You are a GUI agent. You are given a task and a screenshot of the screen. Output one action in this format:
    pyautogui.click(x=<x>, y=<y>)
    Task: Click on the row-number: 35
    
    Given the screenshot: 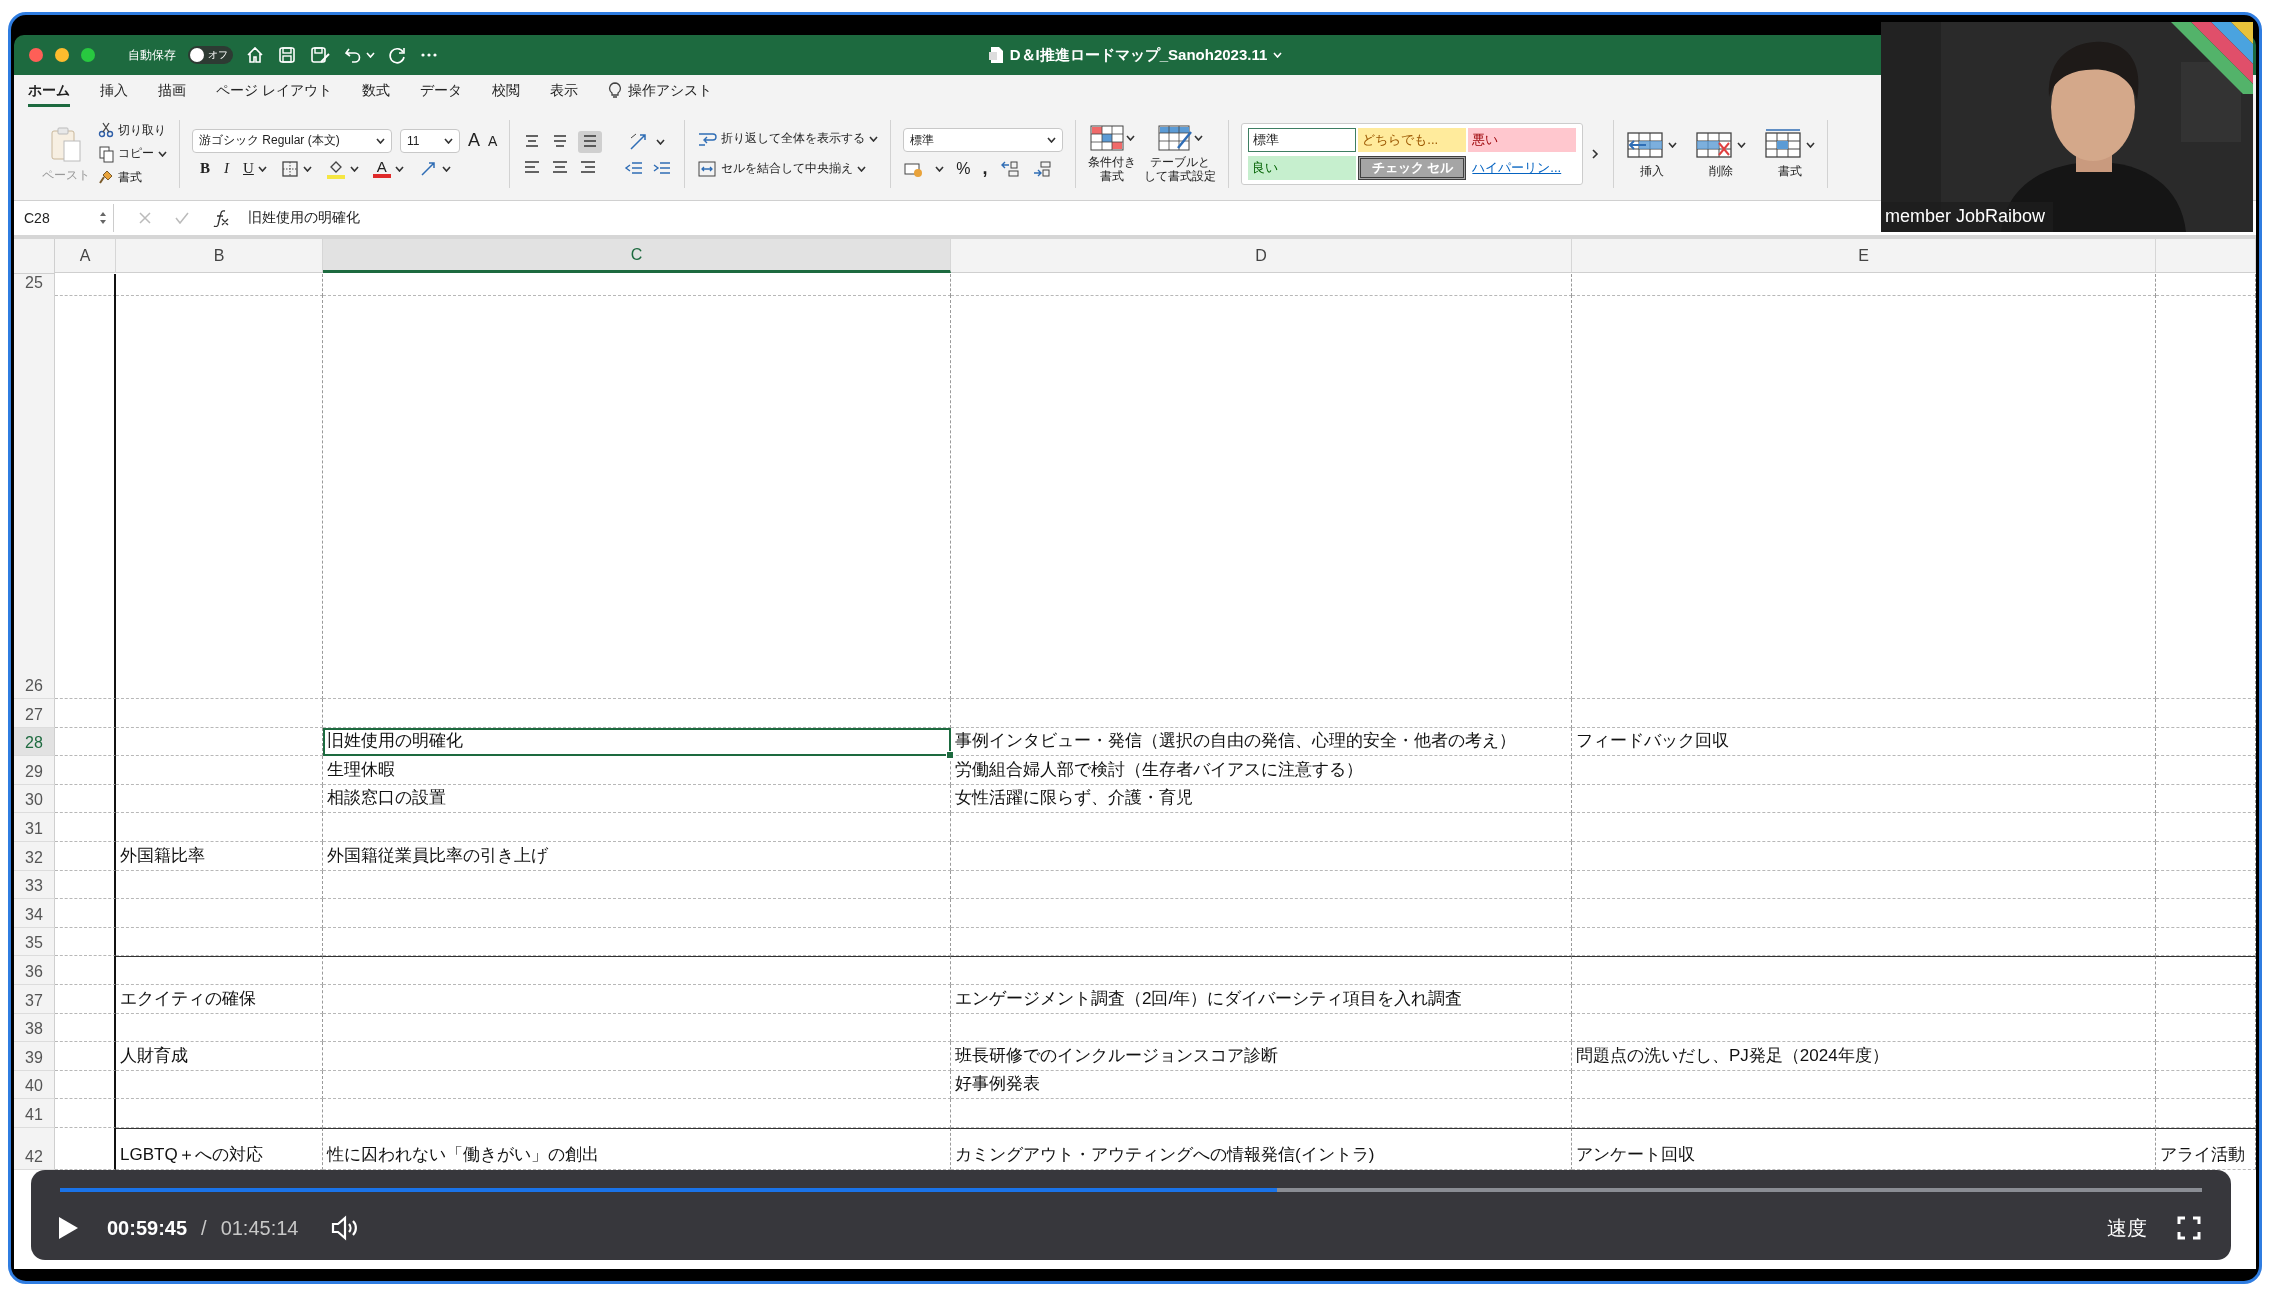 What is the action you would take?
    pyautogui.click(x=34, y=942)
    